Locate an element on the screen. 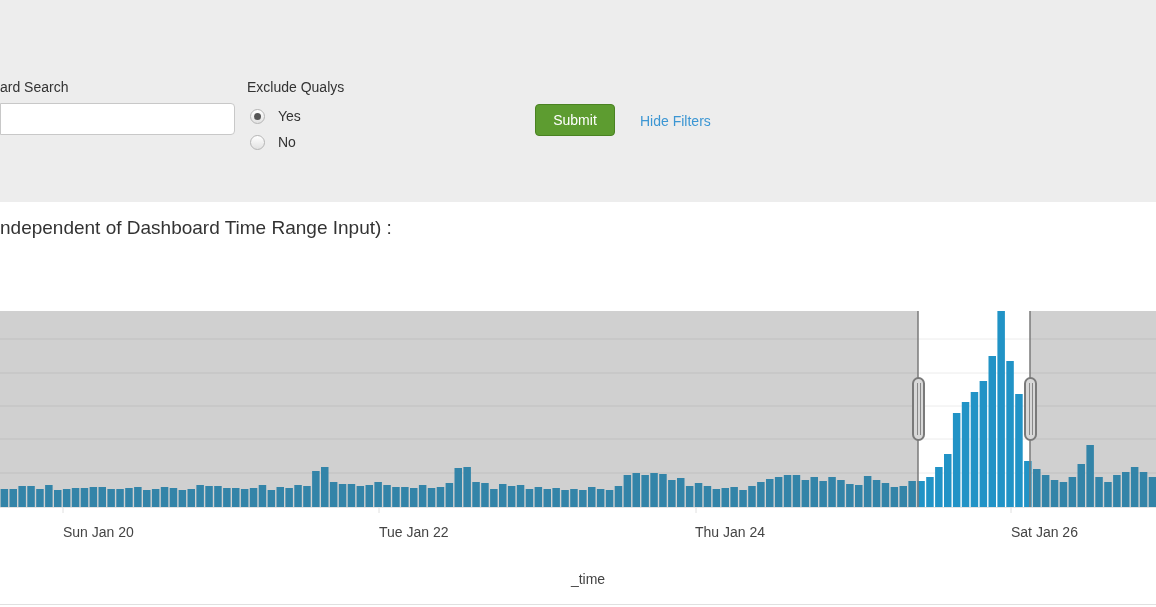 This screenshot has height=607, width=1156. radio-option: Yes is located at coordinates (392, 116).